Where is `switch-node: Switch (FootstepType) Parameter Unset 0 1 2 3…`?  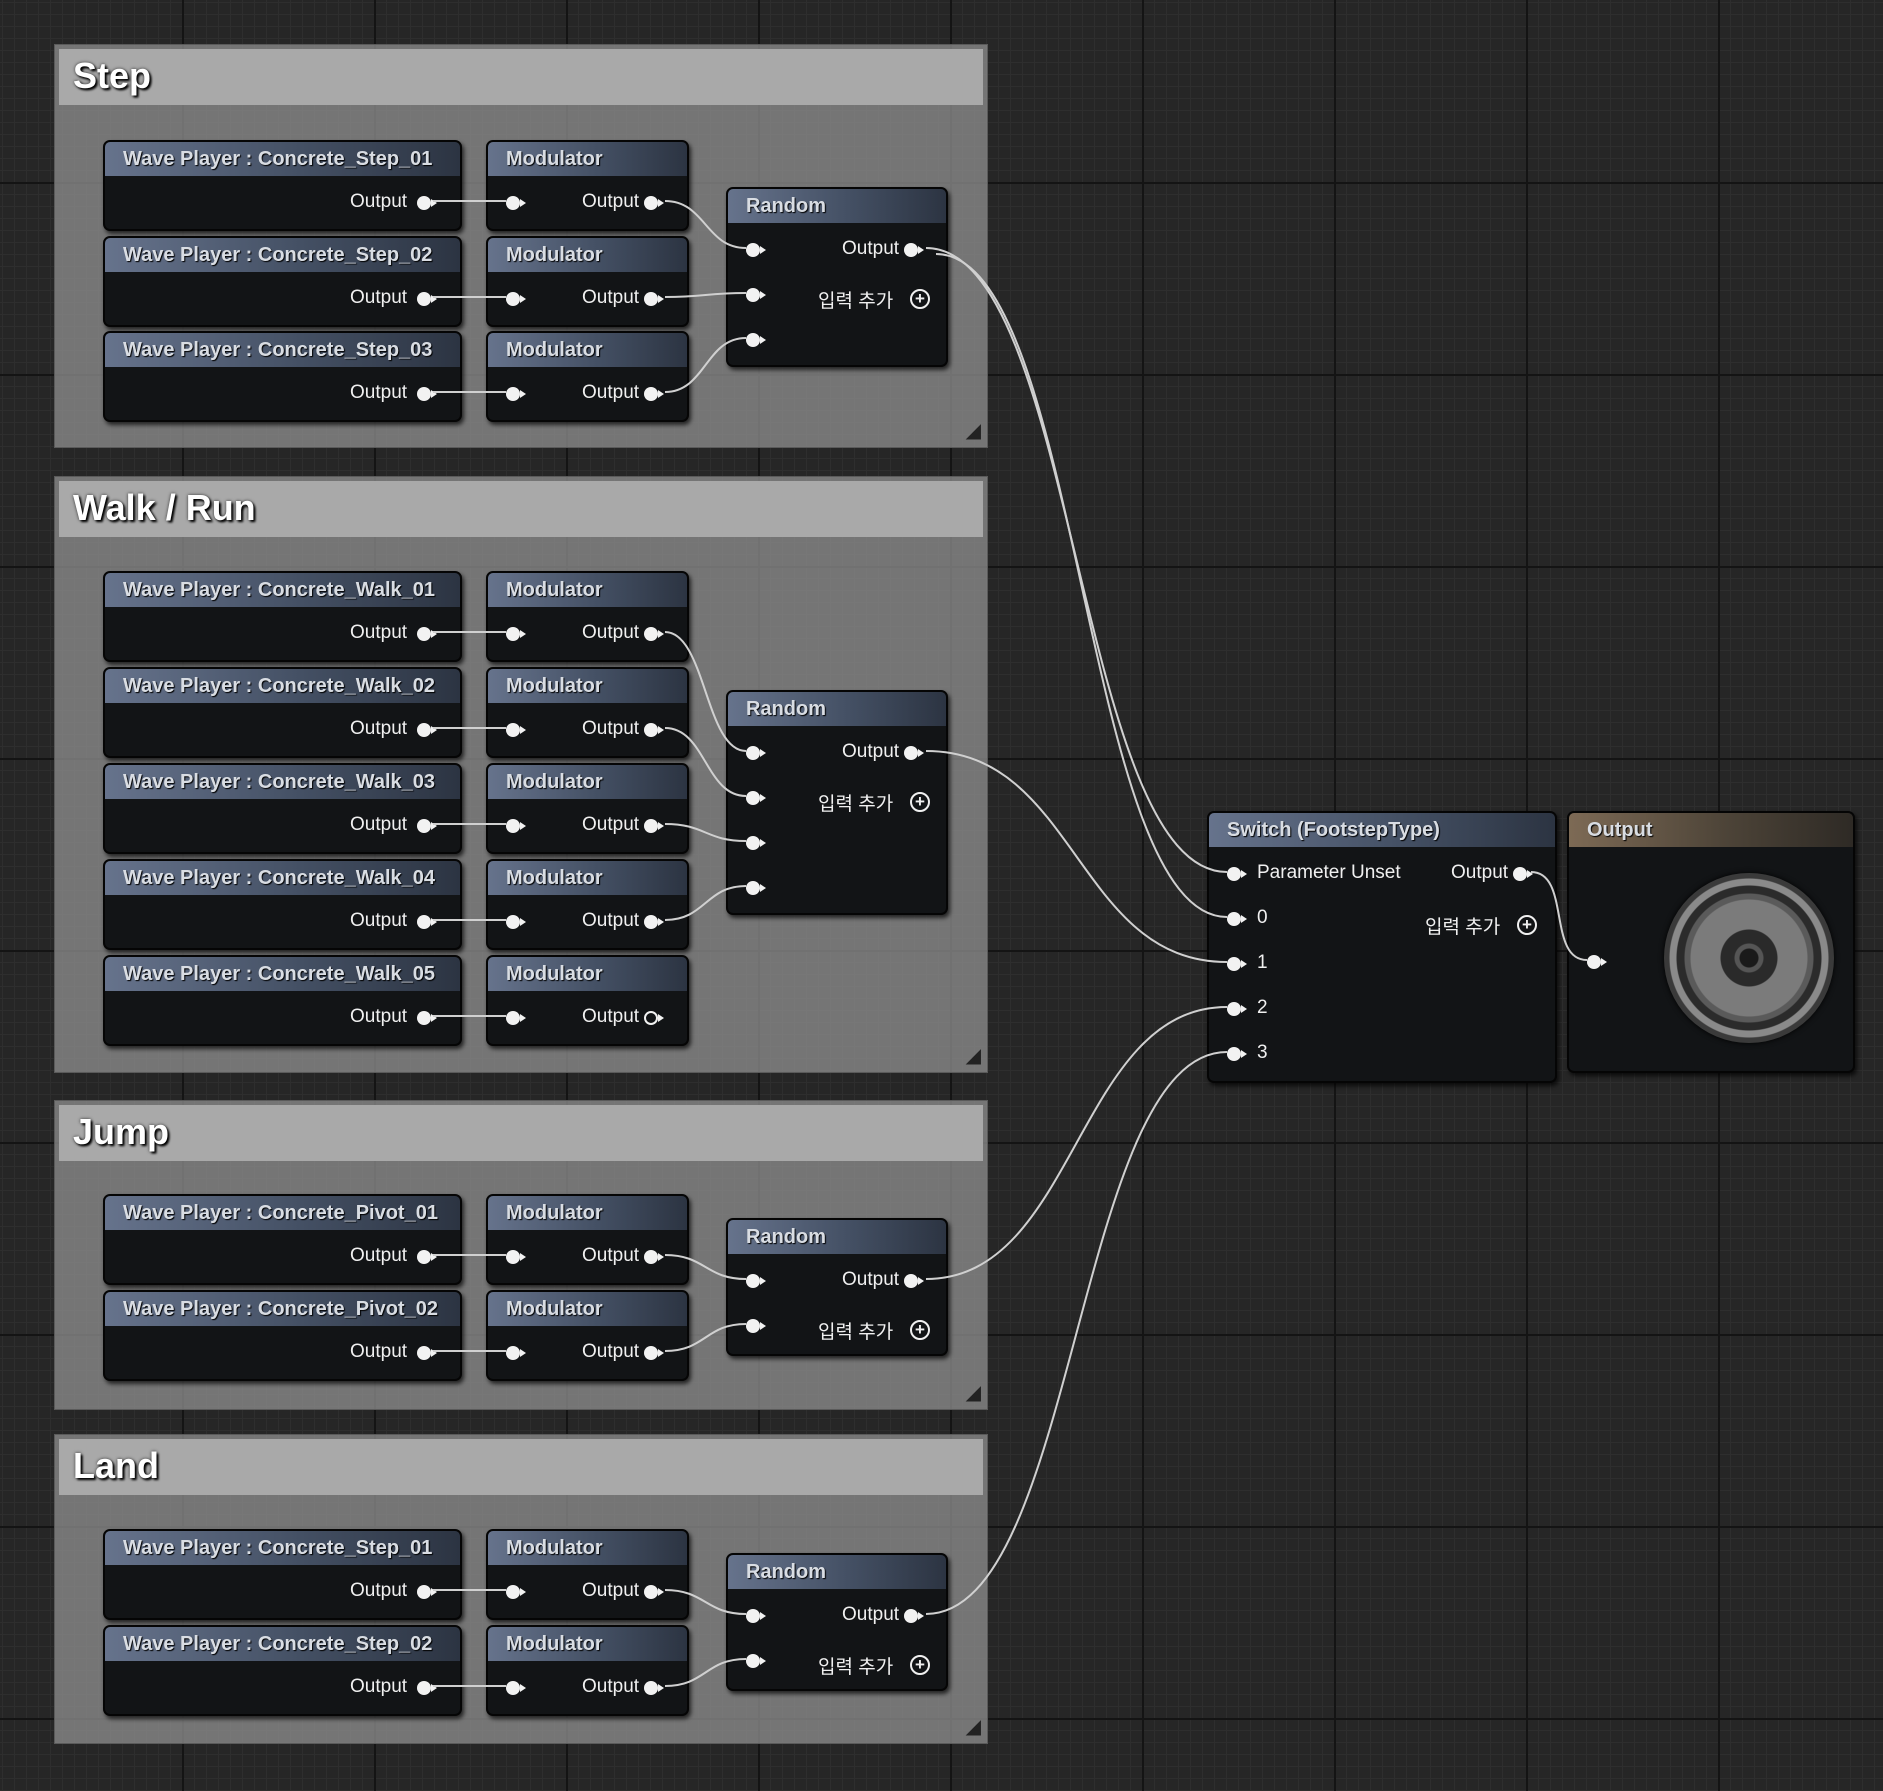
switch-node: Switch (FootstepType) Parameter Unset 0 1 2 3… is located at coordinates (1382, 947).